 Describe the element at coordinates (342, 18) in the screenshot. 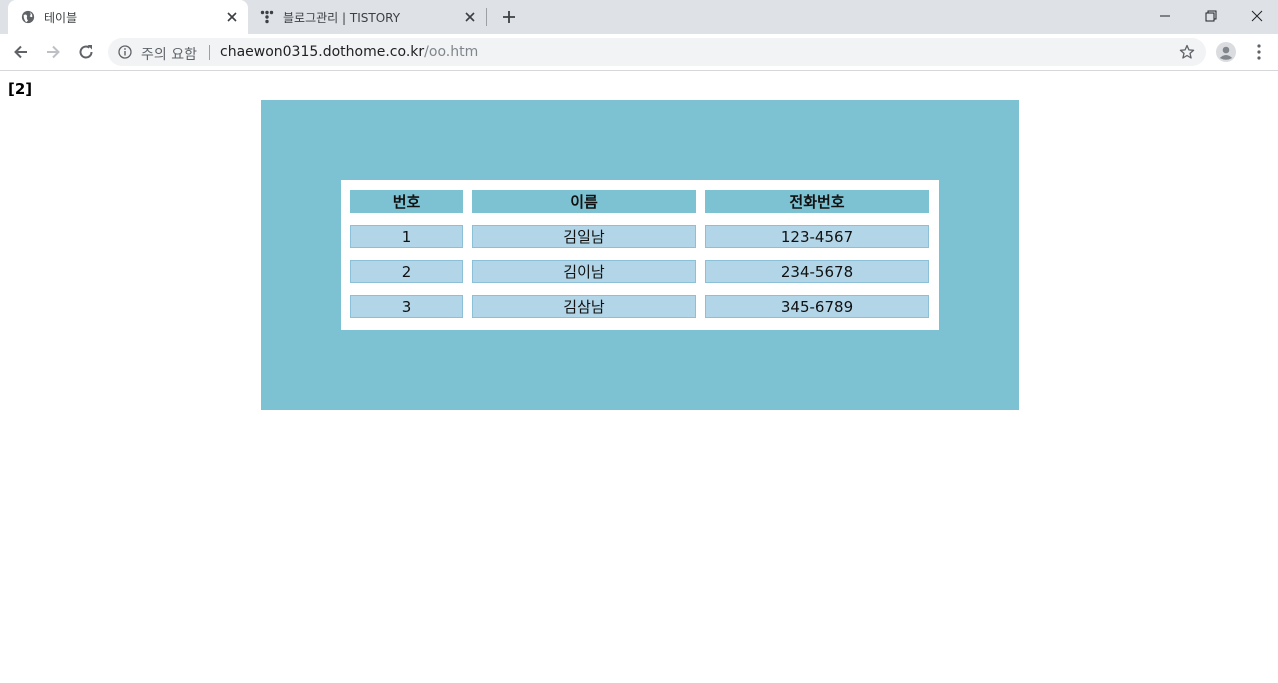

I see `tab-title: 블로그관리 | TISTORY` at that location.